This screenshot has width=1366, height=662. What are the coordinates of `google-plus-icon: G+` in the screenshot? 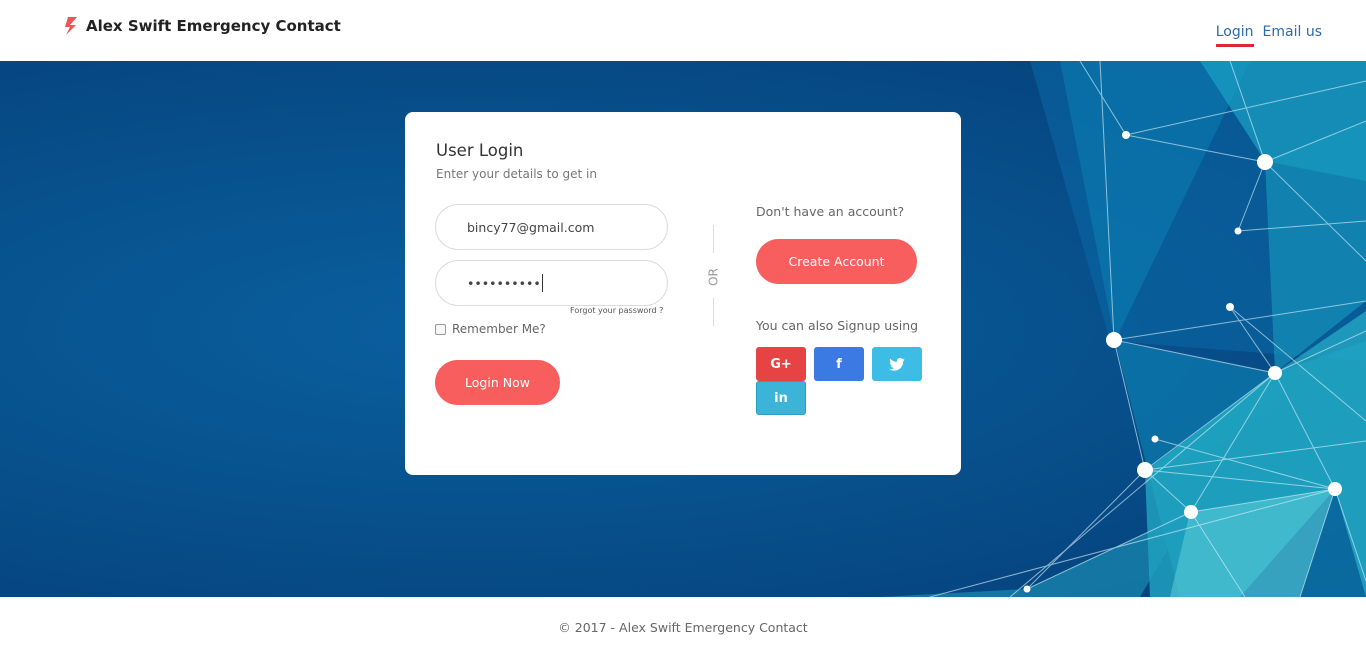 It's located at (781, 364).